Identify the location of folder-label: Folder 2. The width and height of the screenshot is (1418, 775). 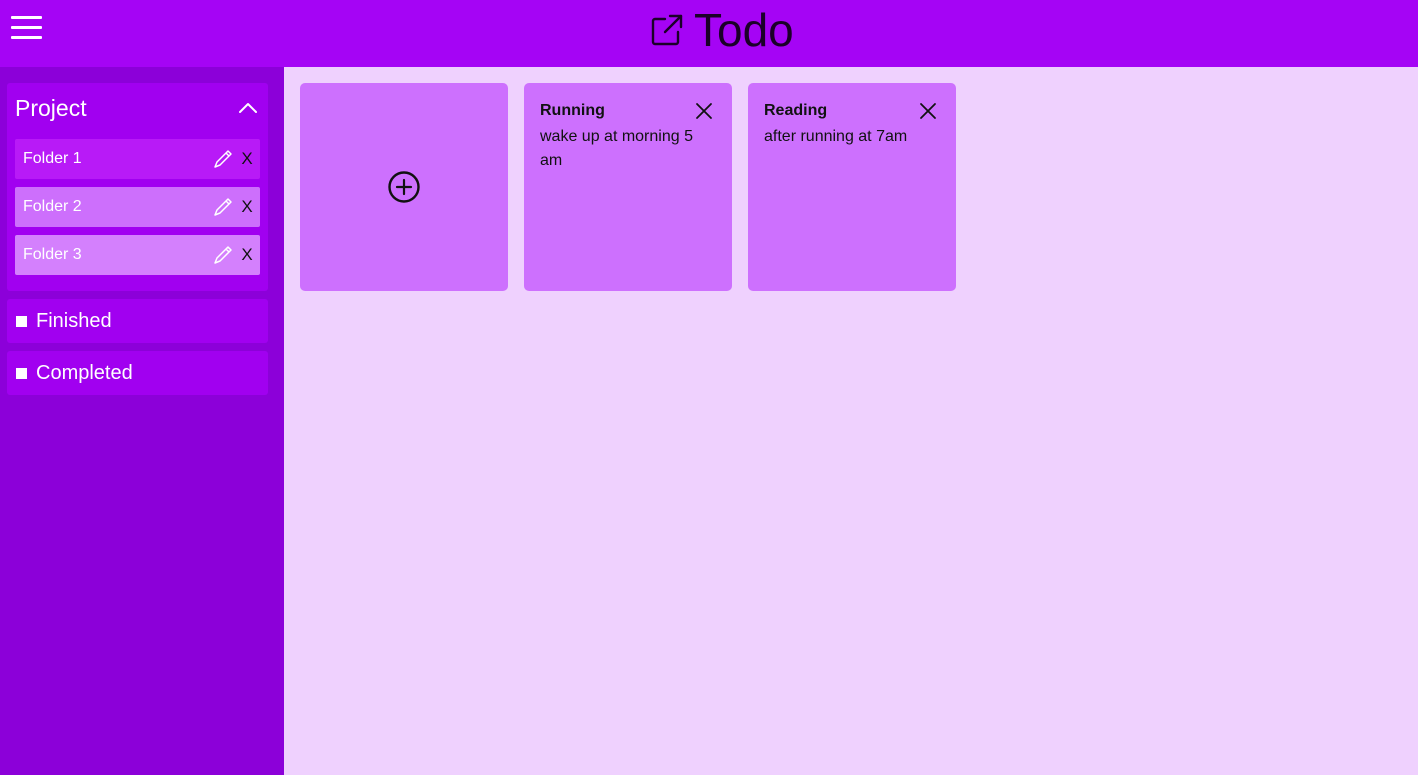
(117, 207).